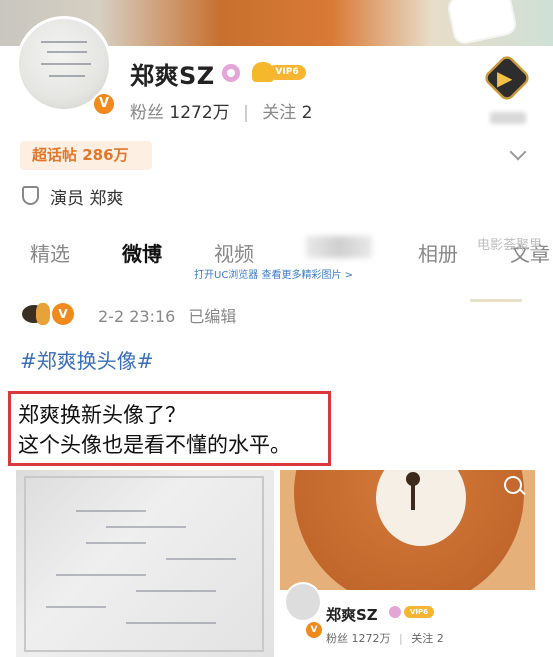 The width and height of the screenshot is (553, 657). Describe the element at coordinates (43, 314) in the screenshot. I see `avatar-shape` at that location.